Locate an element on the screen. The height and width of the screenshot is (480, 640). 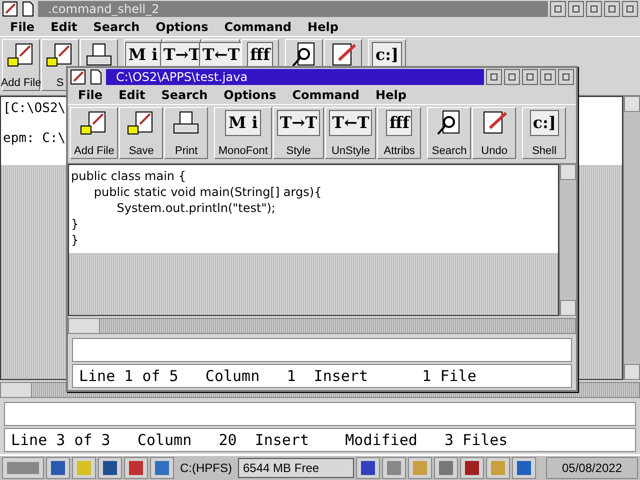
text-line: [C:\OS2\ is located at coordinates (35, 109).